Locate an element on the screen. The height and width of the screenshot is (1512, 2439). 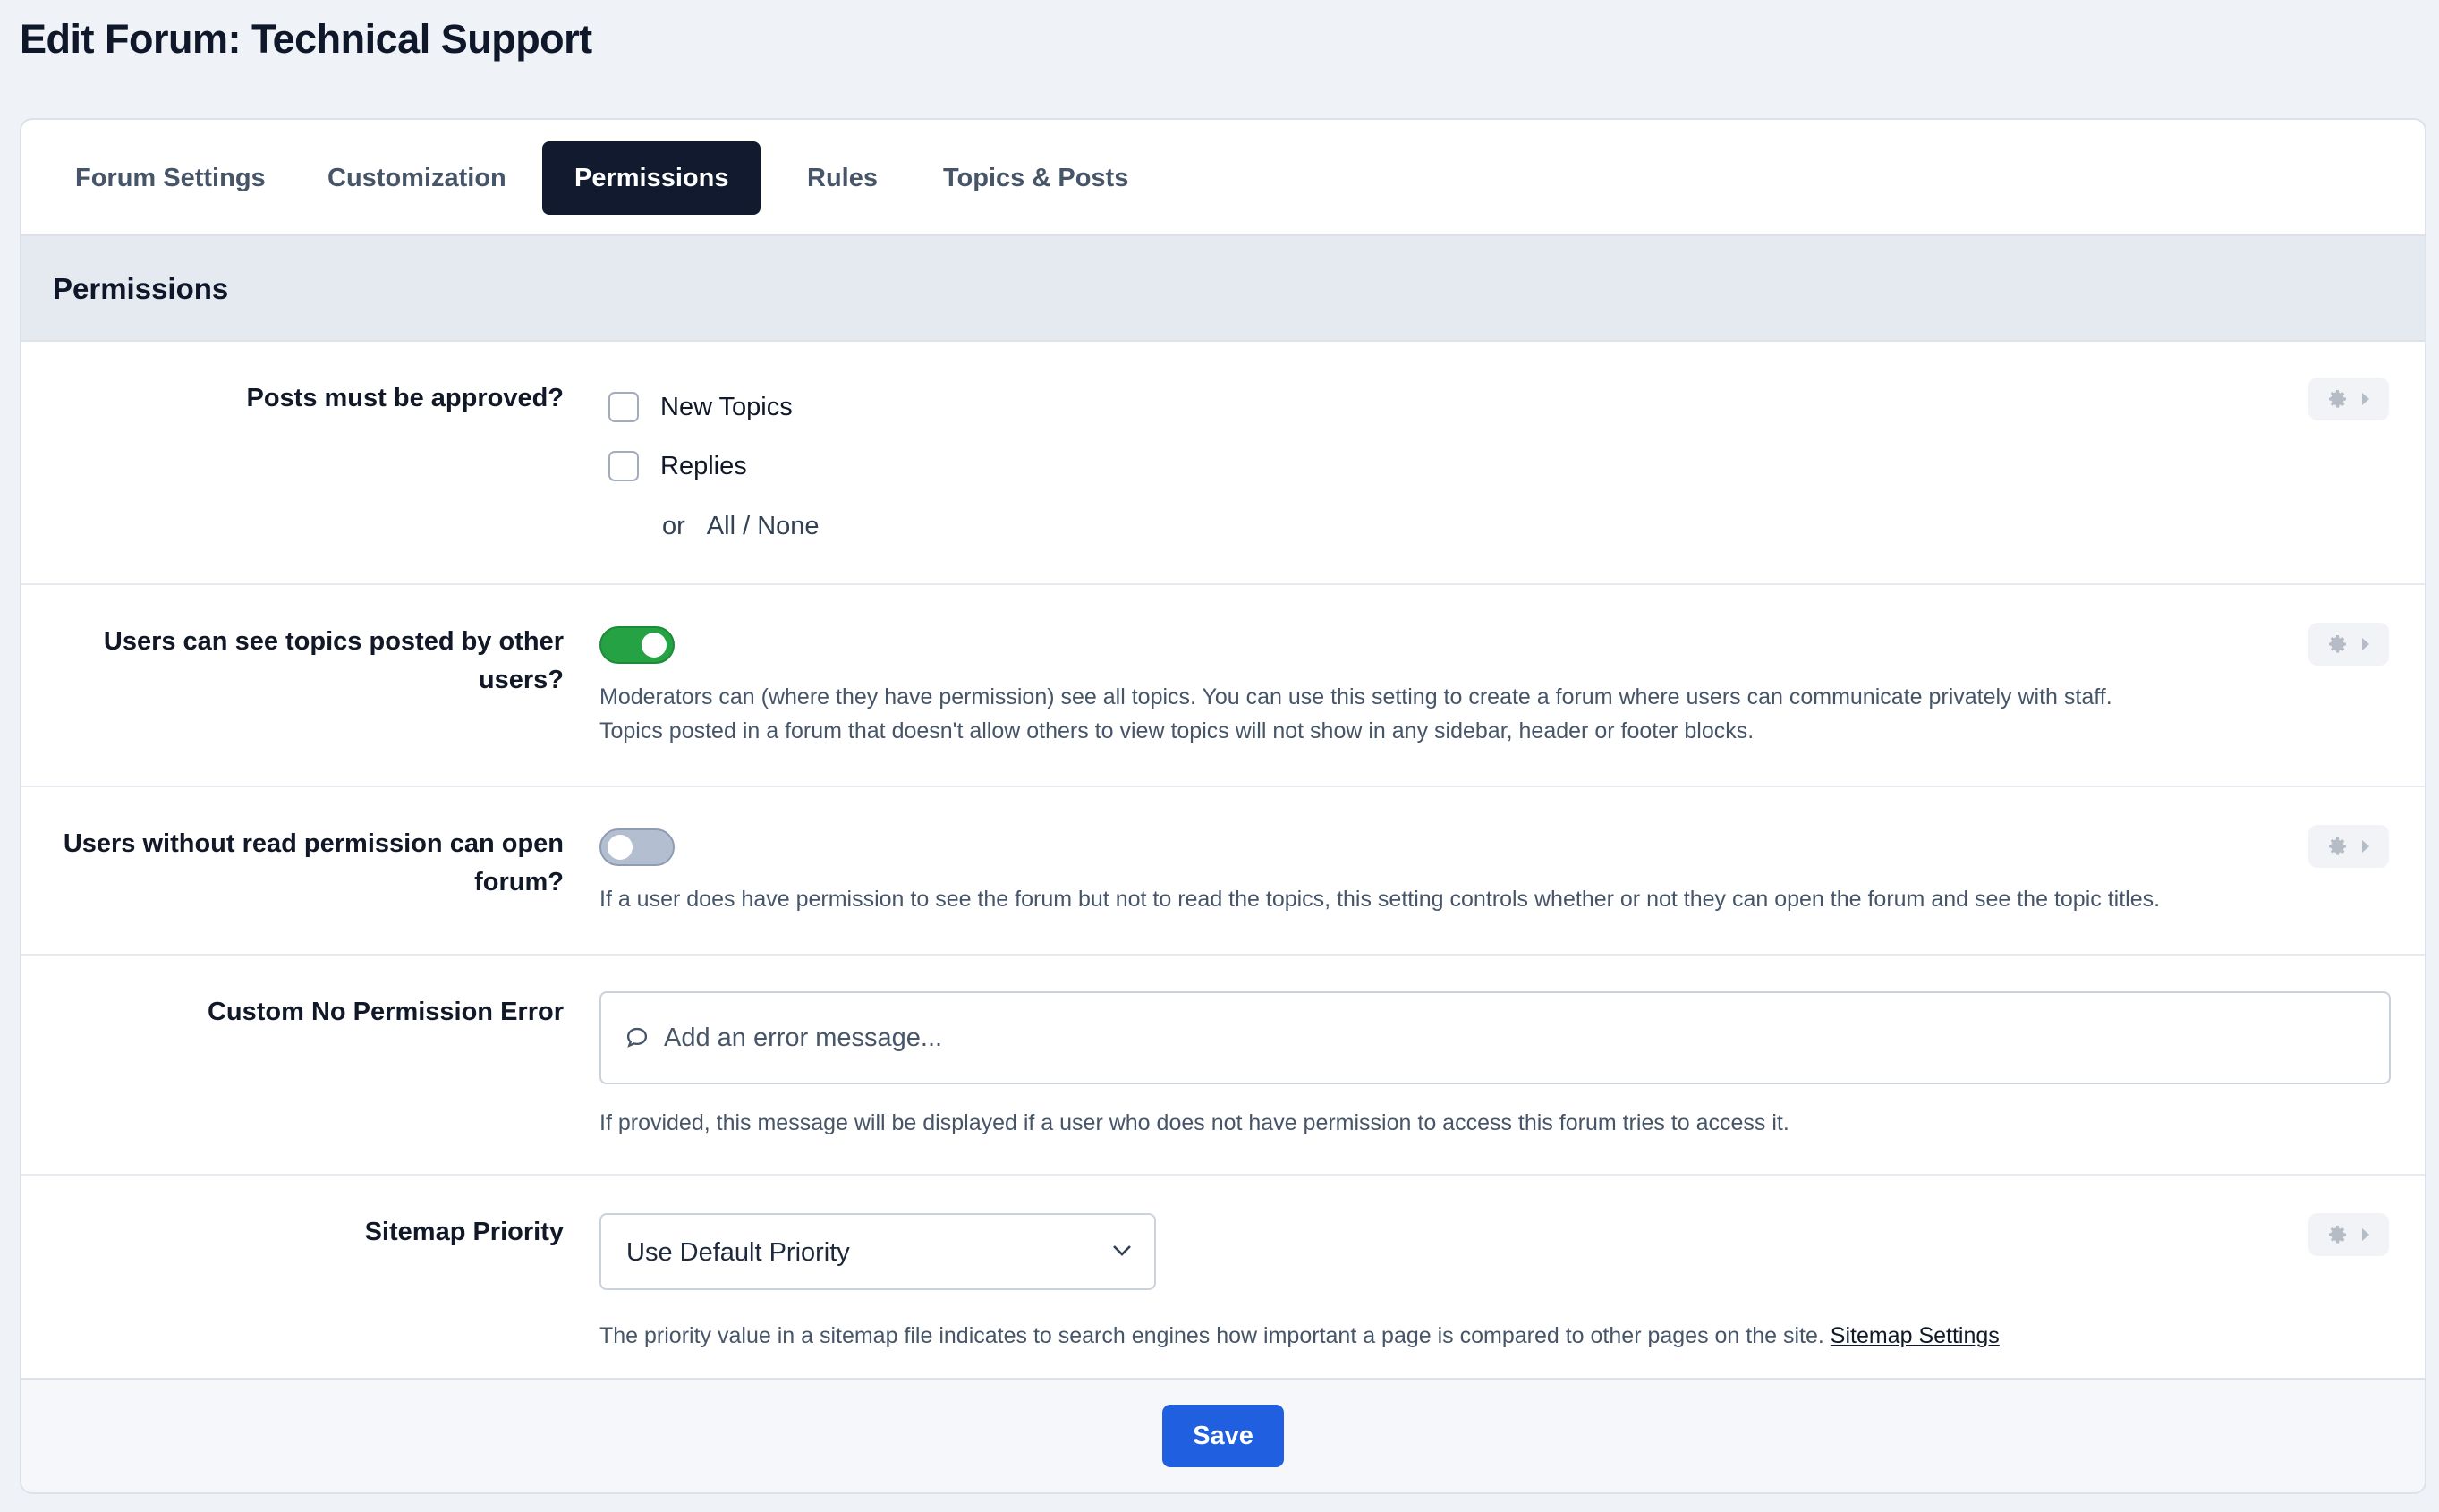
sitemap-priority-value: Use Default Priority is located at coordinates (738, 1252).